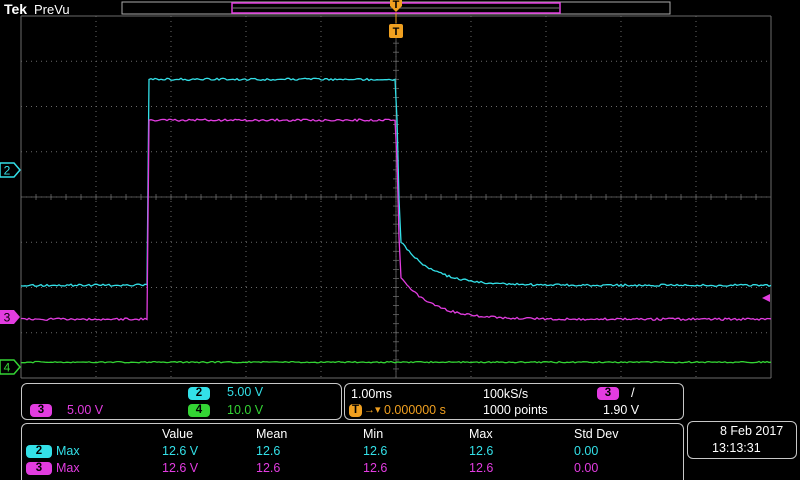  What do you see at coordinates (271, 434) in the screenshot?
I see `meas-header-mean: Mean` at bounding box center [271, 434].